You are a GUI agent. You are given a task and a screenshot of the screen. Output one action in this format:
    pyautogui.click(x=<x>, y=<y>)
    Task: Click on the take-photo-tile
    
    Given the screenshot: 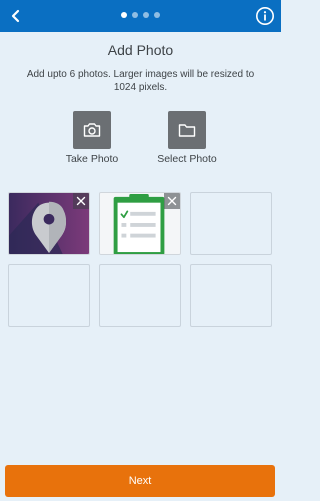 What is the action you would take?
    pyautogui.click(x=92, y=130)
    